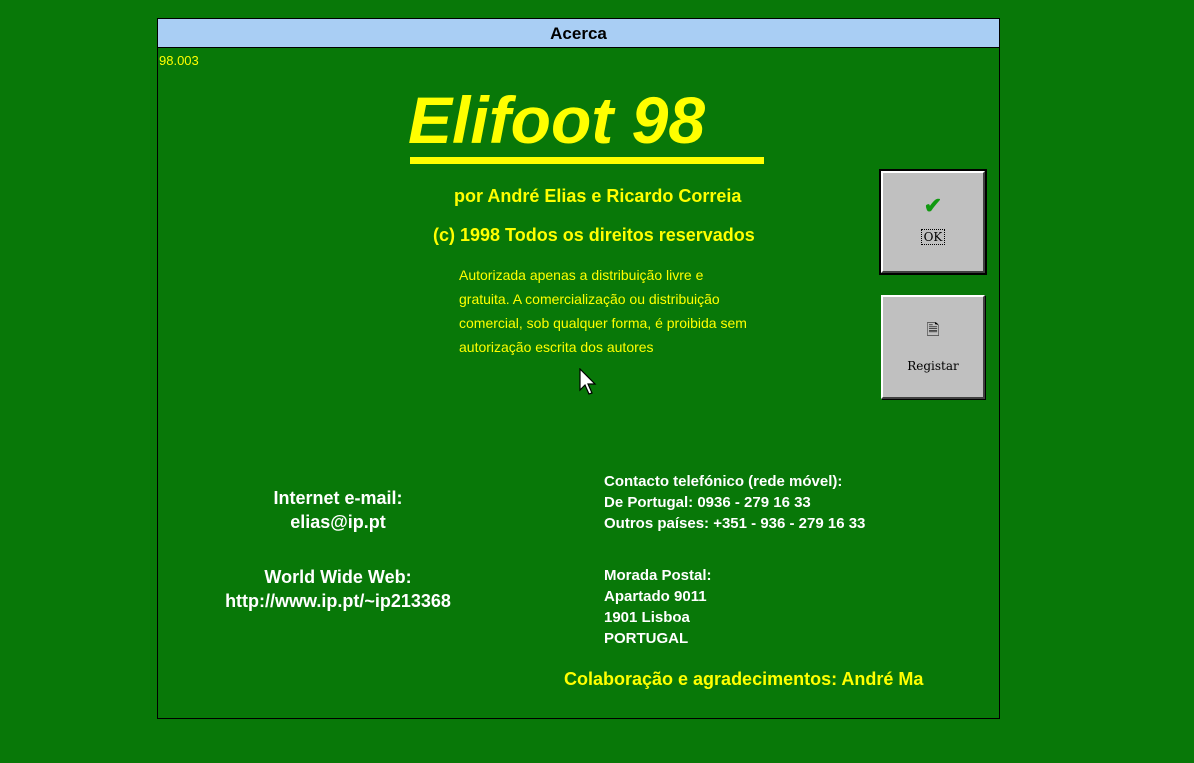 This screenshot has height=763, width=1194. Describe the element at coordinates (658, 575) in the screenshot. I see `address-heading: Morada Postal:` at that location.